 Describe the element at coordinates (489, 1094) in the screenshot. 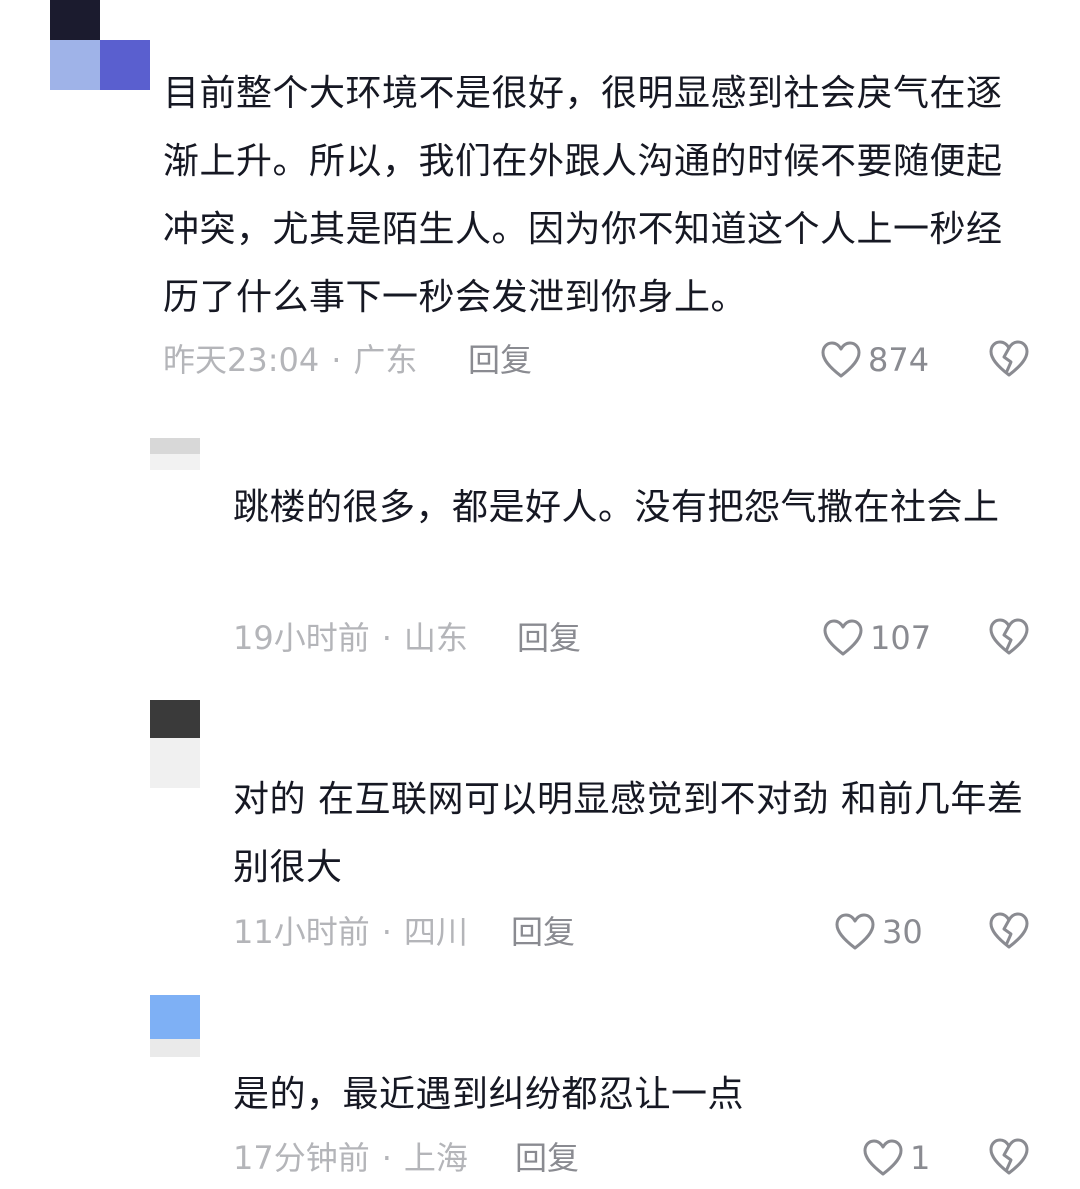

I see `comment-text: 是的，最近遇到纠纷都忍让一点` at that location.